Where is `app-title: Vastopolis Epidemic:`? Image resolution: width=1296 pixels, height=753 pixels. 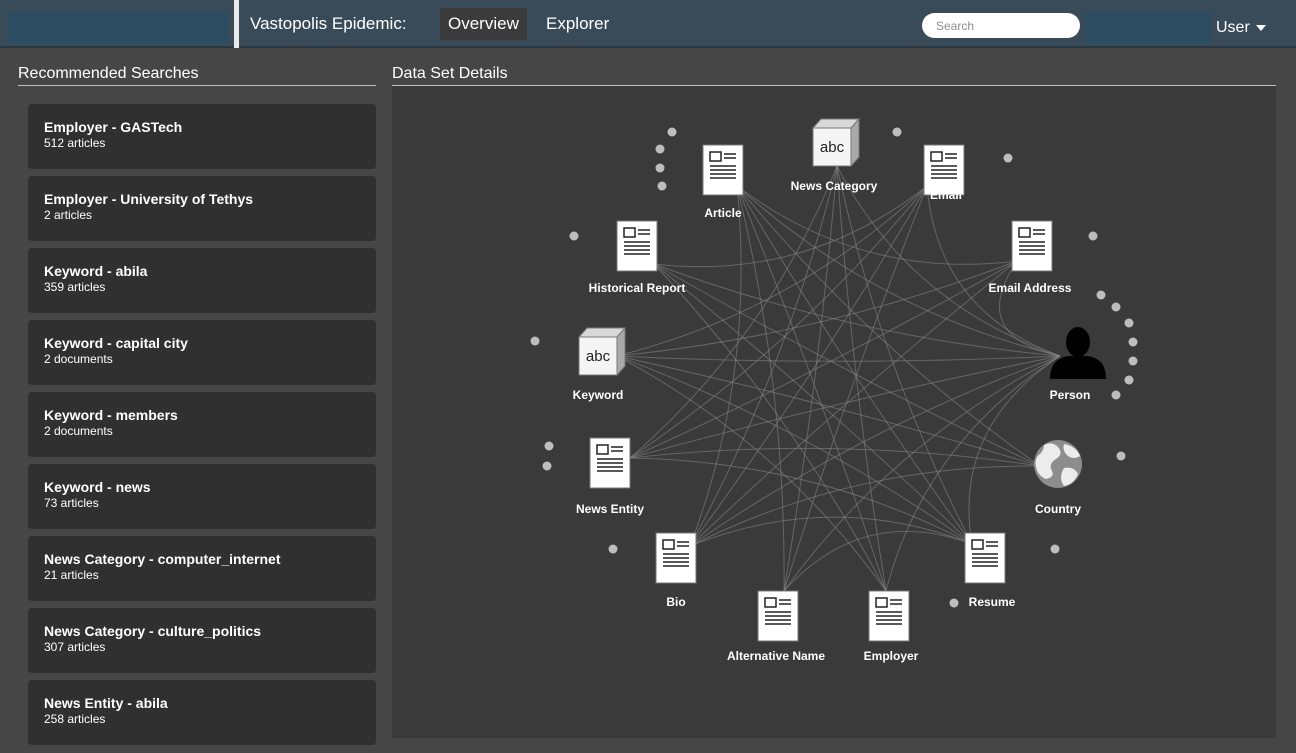 app-title: Vastopolis Epidemic: is located at coordinates (328, 23).